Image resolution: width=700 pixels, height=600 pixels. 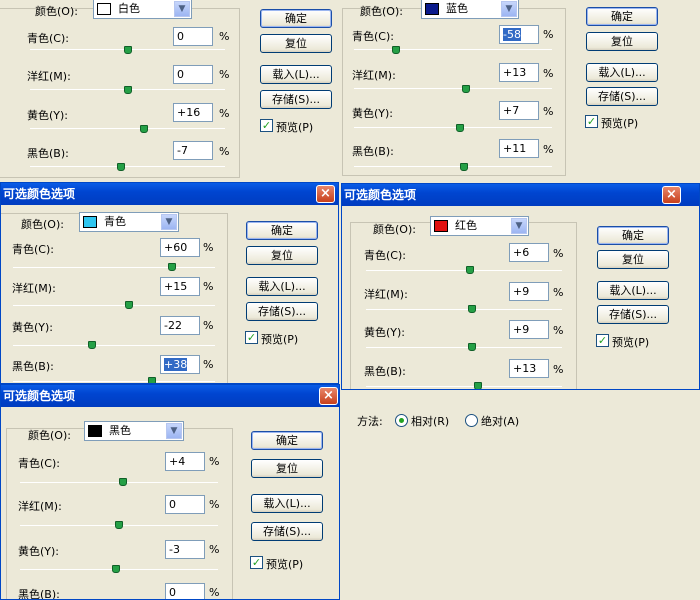 I want to click on cyan-input: +60, so click(x=180, y=247).